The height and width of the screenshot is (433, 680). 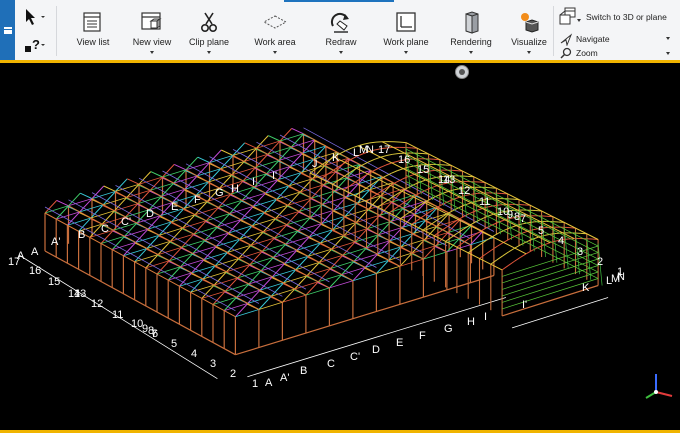 I want to click on ribbon-separator, so click(x=553, y=31).